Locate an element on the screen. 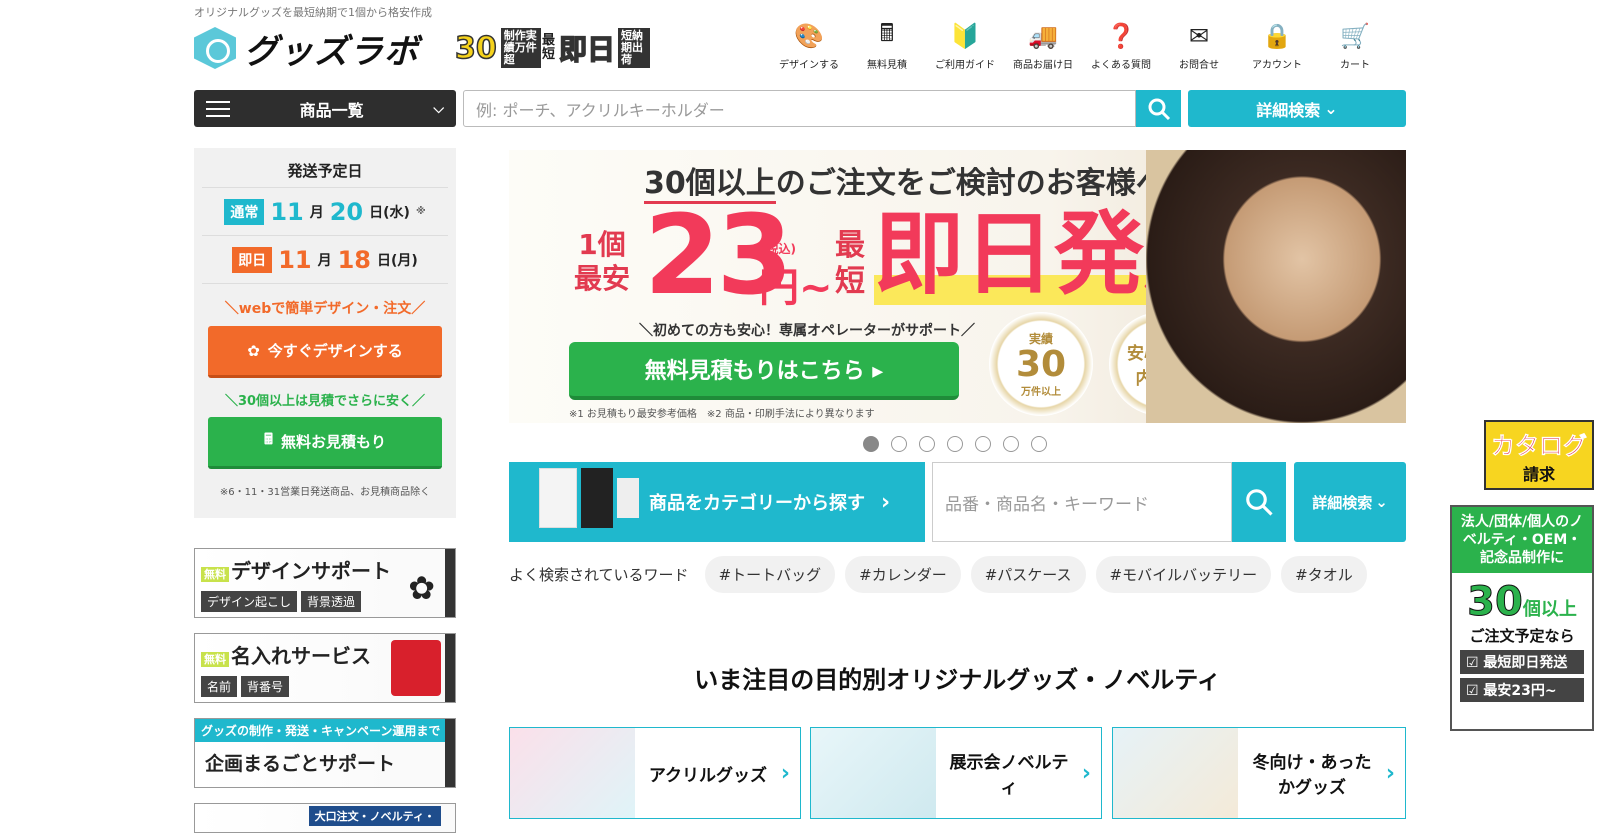  nav-beginner-mark: 🔰 ご利用ガイド is located at coordinates (965, 46).